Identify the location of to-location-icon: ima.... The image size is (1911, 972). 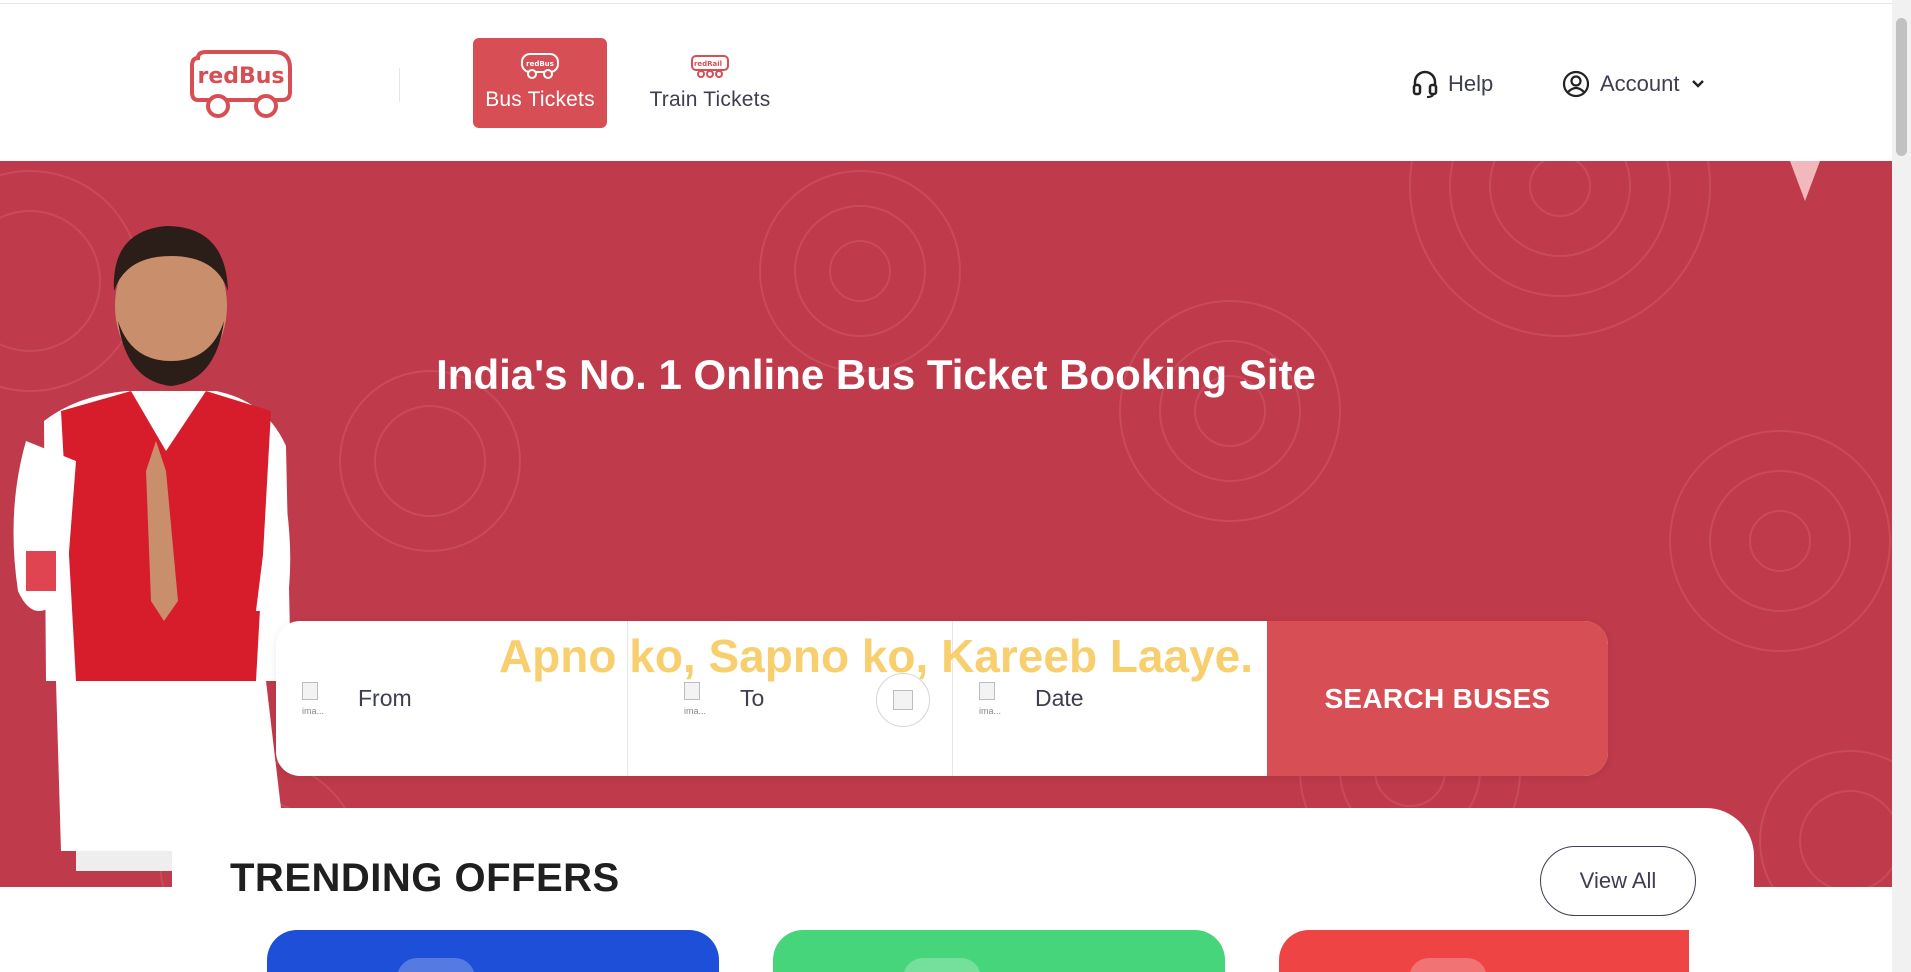
(705, 698).